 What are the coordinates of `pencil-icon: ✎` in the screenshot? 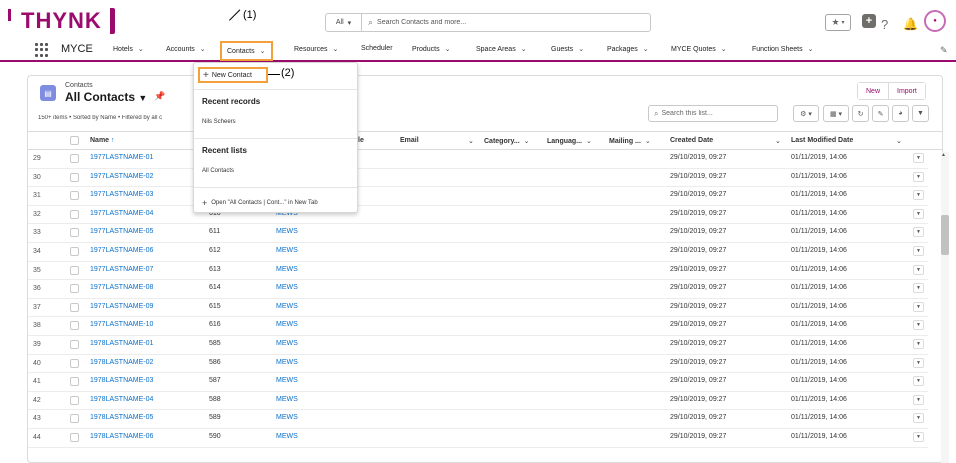 It's located at (944, 50).